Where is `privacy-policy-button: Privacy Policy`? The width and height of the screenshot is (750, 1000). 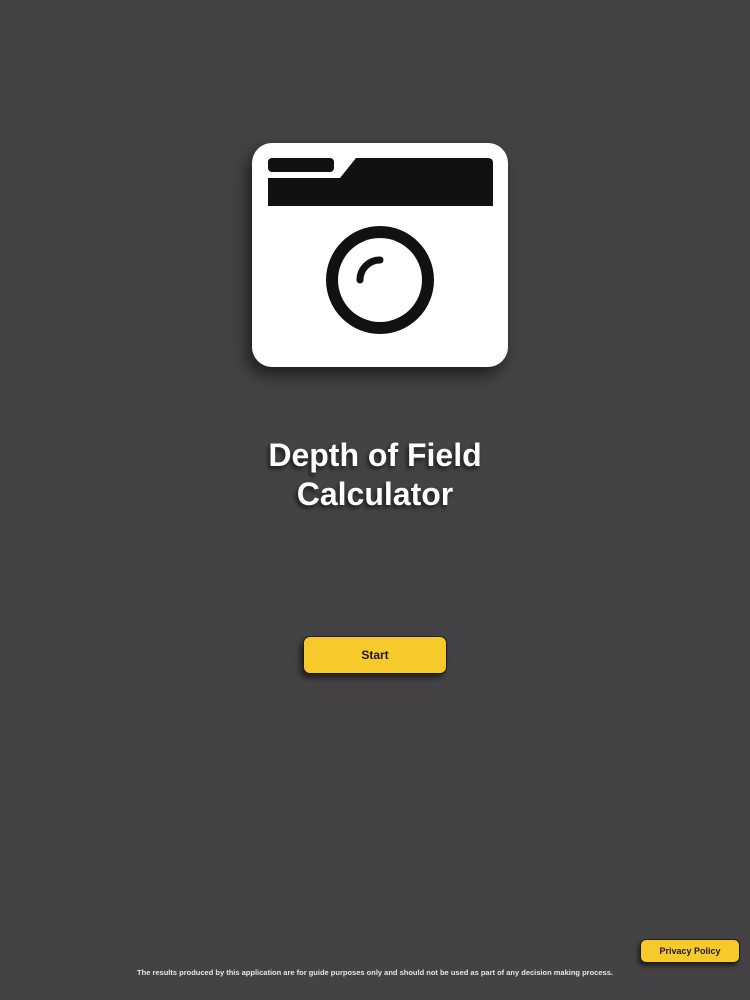 privacy-policy-button: Privacy Policy is located at coordinates (690, 951).